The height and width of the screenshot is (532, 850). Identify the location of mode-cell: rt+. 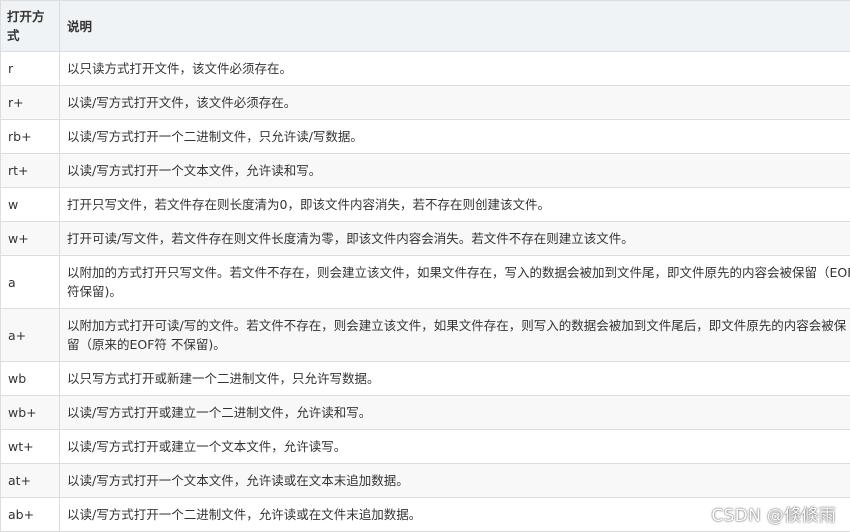
(30, 170).